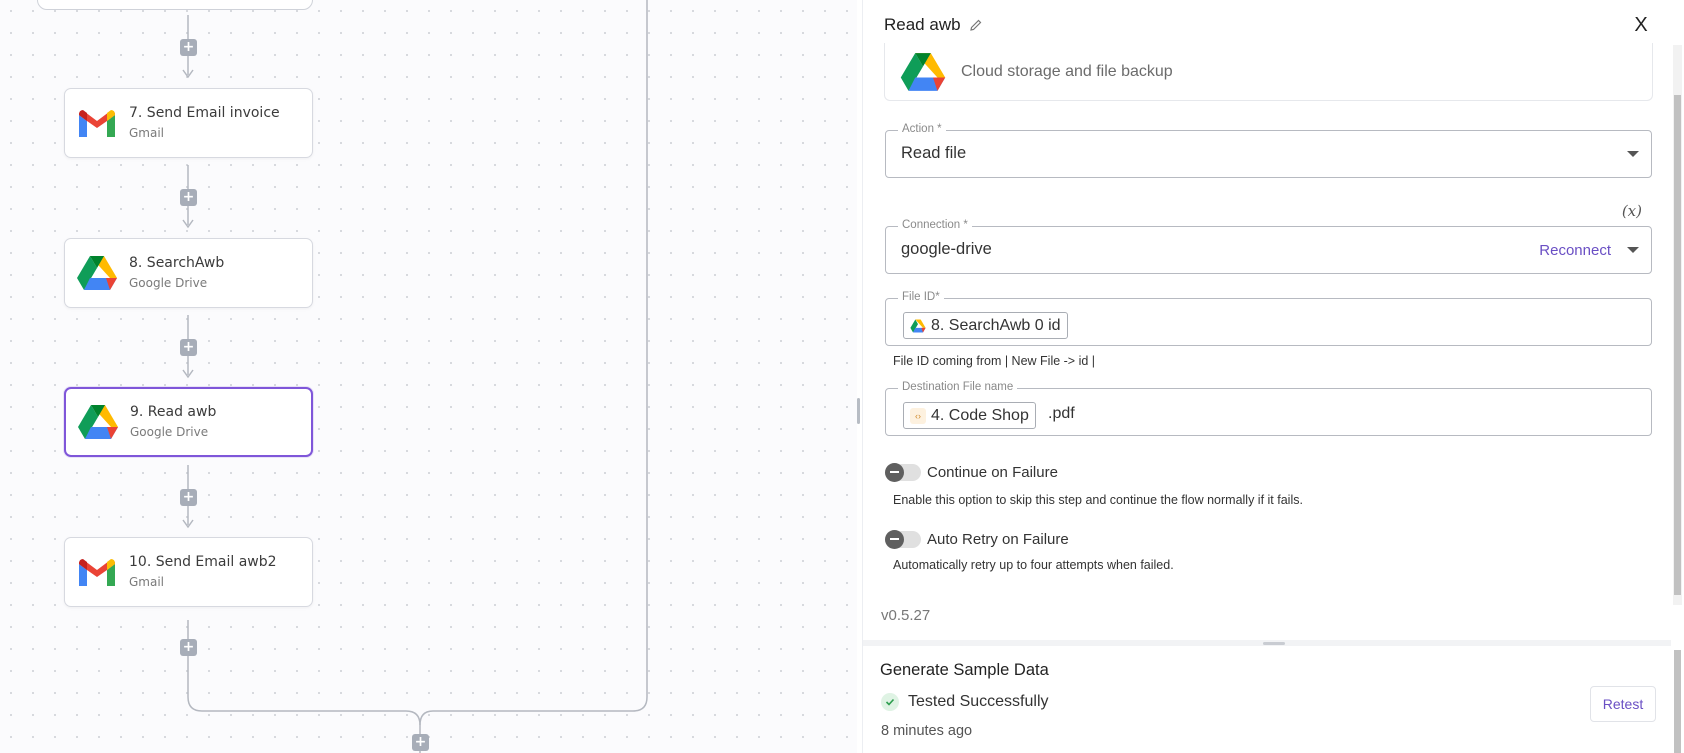  Describe the element at coordinates (996, 325) in the screenshot. I see `chip-label: 8. SearchAwb 0 id` at that location.